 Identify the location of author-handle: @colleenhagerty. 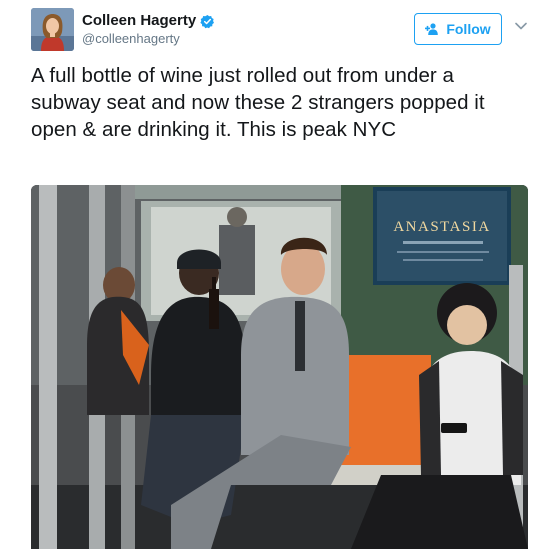
(148, 39).